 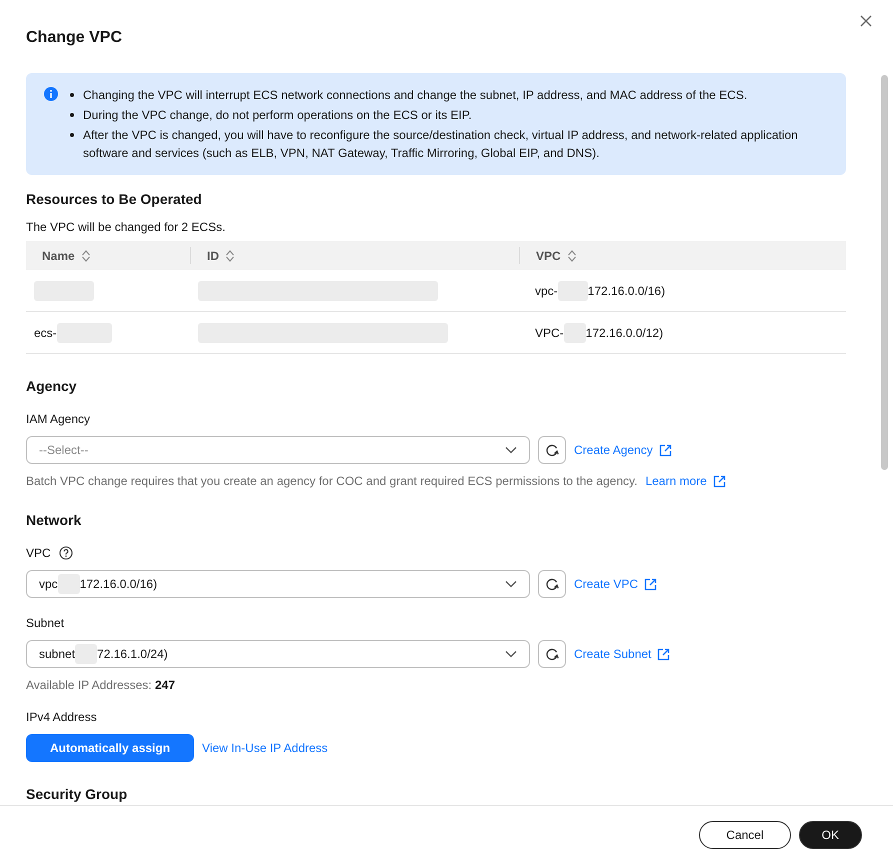 What do you see at coordinates (277, 115) in the screenshot?
I see `notice-text: During the VPC change, do not perform operations on the ECS or its EIP.` at bounding box center [277, 115].